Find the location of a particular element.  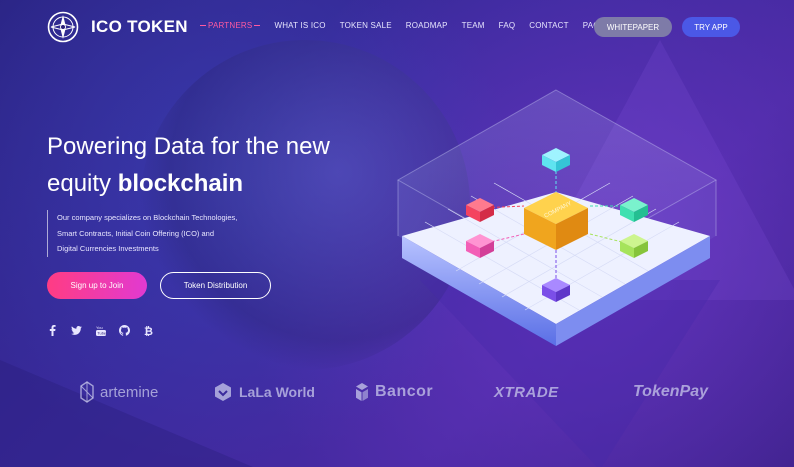

hero-title-line2-prefix: equity is located at coordinates (82, 183).